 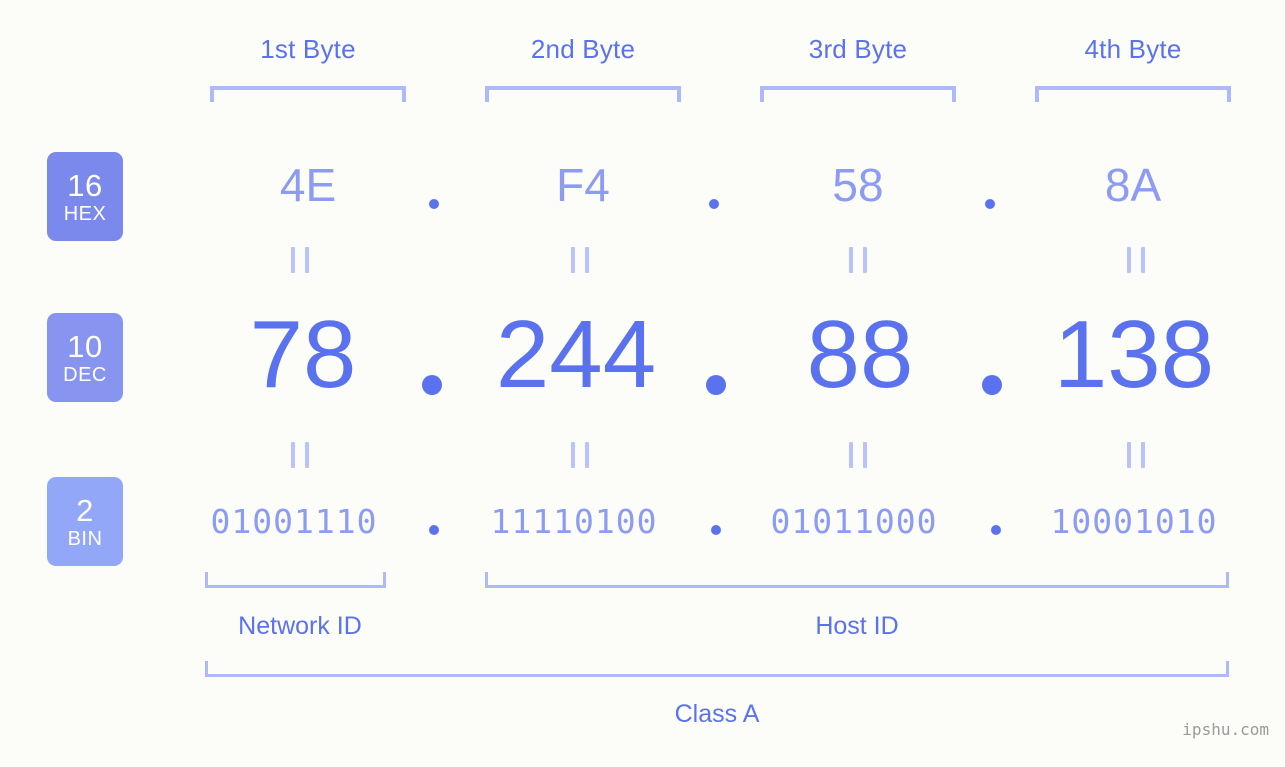 I want to click on dec-octet-4: 138, so click(x=1134, y=354).